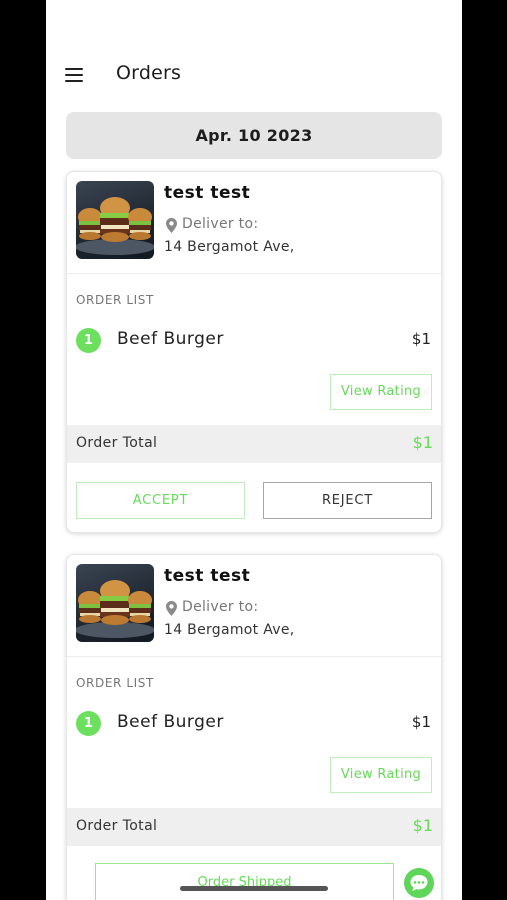 Image resolution: width=507 pixels, height=900 pixels. Describe the element at coordinates (160, 500) in the screenshot. I see `accept-button: ACCEPT` at that location.